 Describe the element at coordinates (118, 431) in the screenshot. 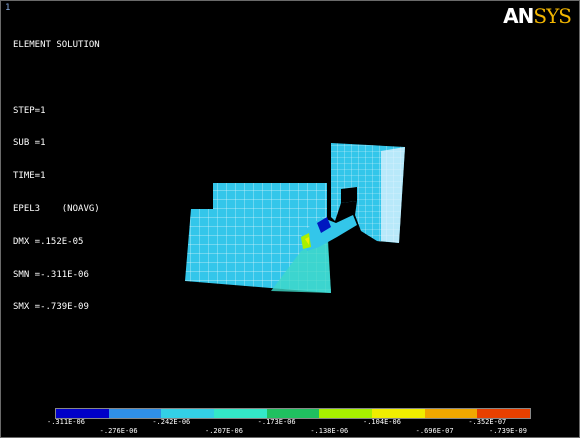

I see `legend-tick-label: -.276E-06` at that location.